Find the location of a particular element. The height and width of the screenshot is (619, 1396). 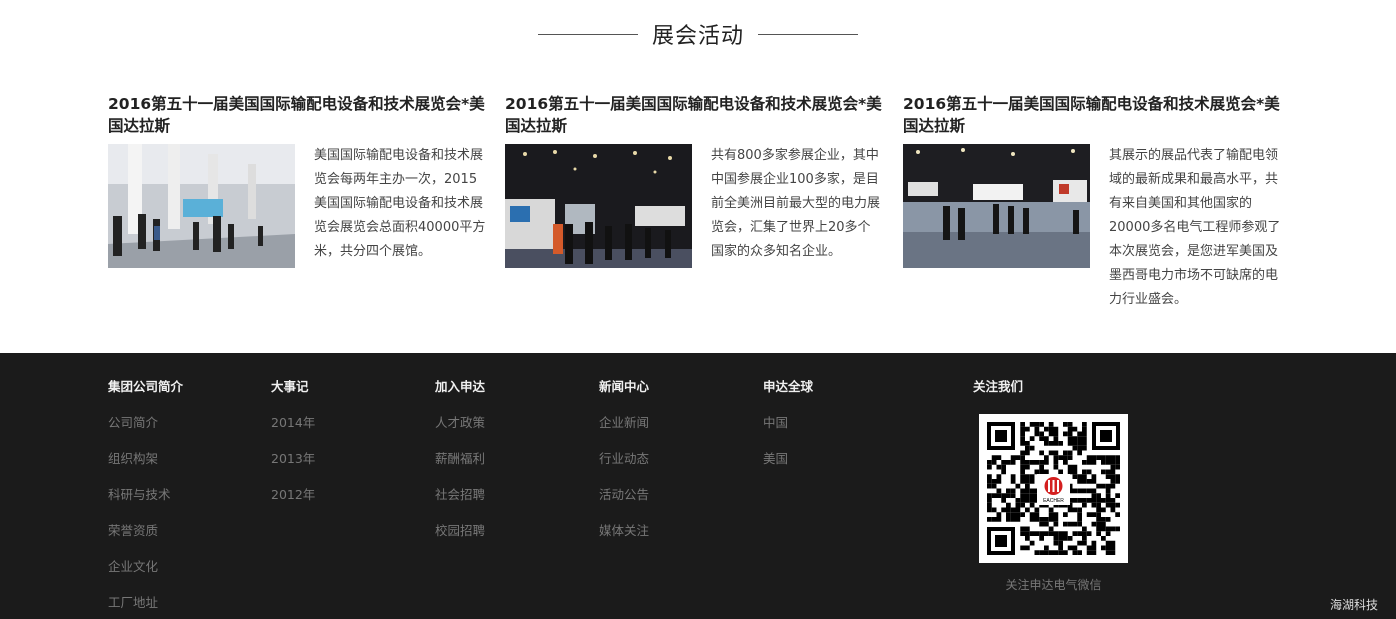

footer-link: 校园招聘 is located at coordinates (460, 540).